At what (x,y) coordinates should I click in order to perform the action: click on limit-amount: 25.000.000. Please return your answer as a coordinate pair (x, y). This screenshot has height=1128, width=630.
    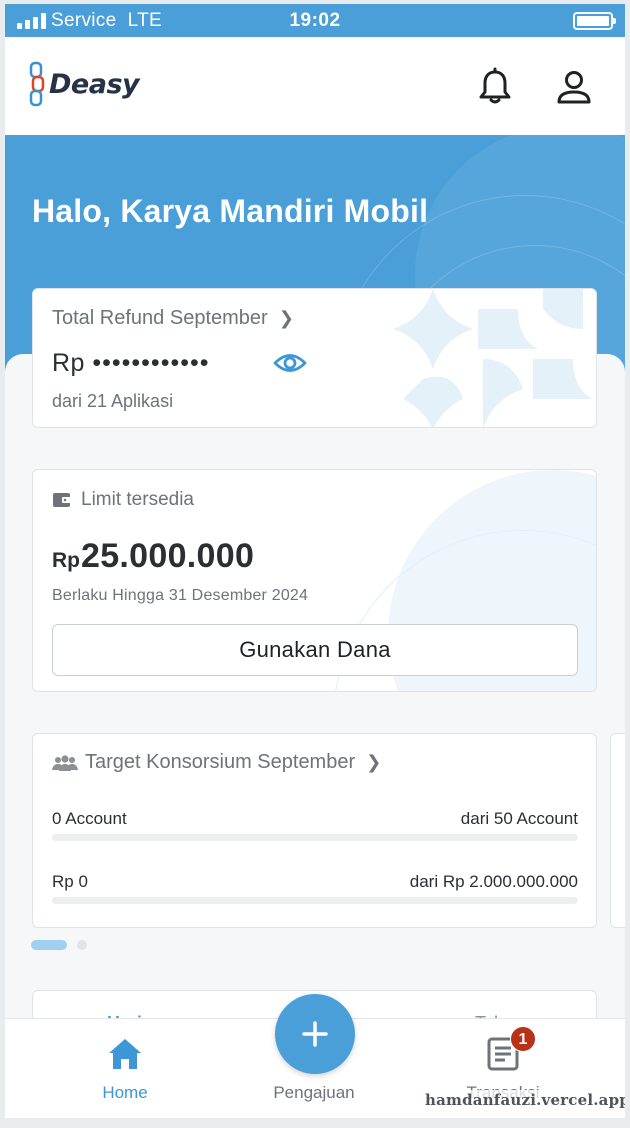
    Looking at the image, I should click on (168, 556).